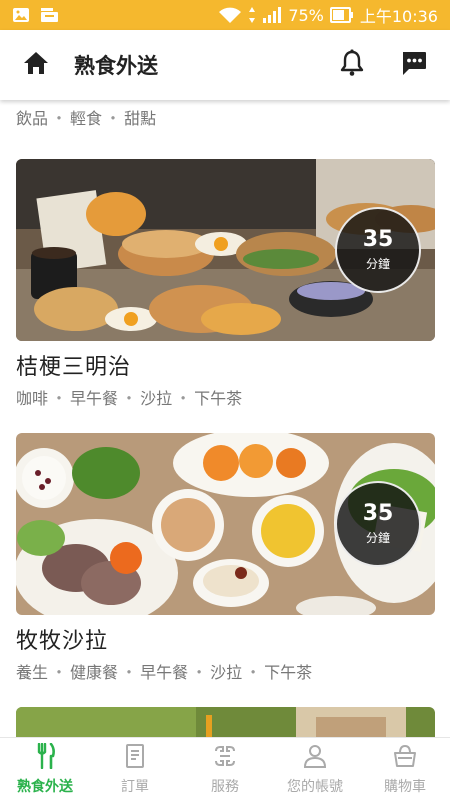 The width and height of the screenshot is (450, 800). Describe the element at coordinates (341, 15) in the screenshot. I see `battery-icon` at that location.